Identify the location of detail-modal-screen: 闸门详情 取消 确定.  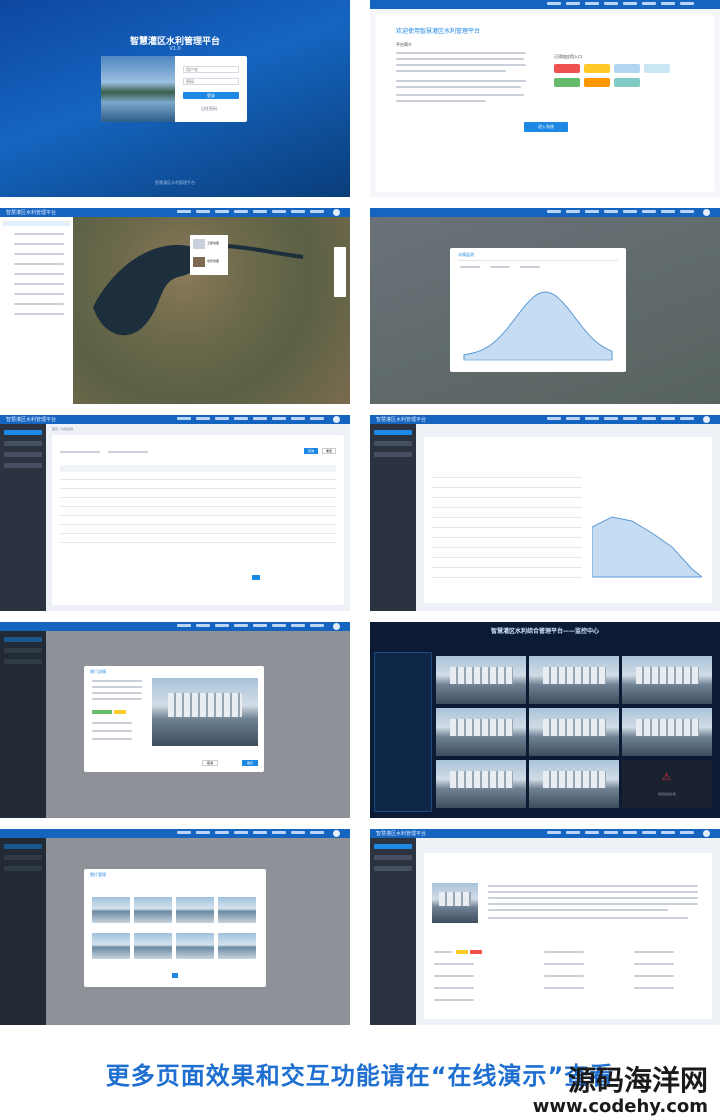
(175, 720).